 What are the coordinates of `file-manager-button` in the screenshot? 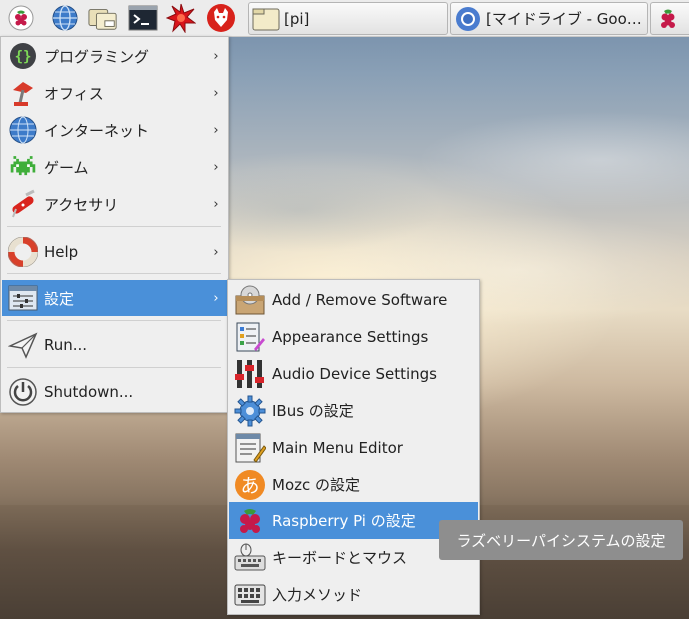 It's located at (103, 18).